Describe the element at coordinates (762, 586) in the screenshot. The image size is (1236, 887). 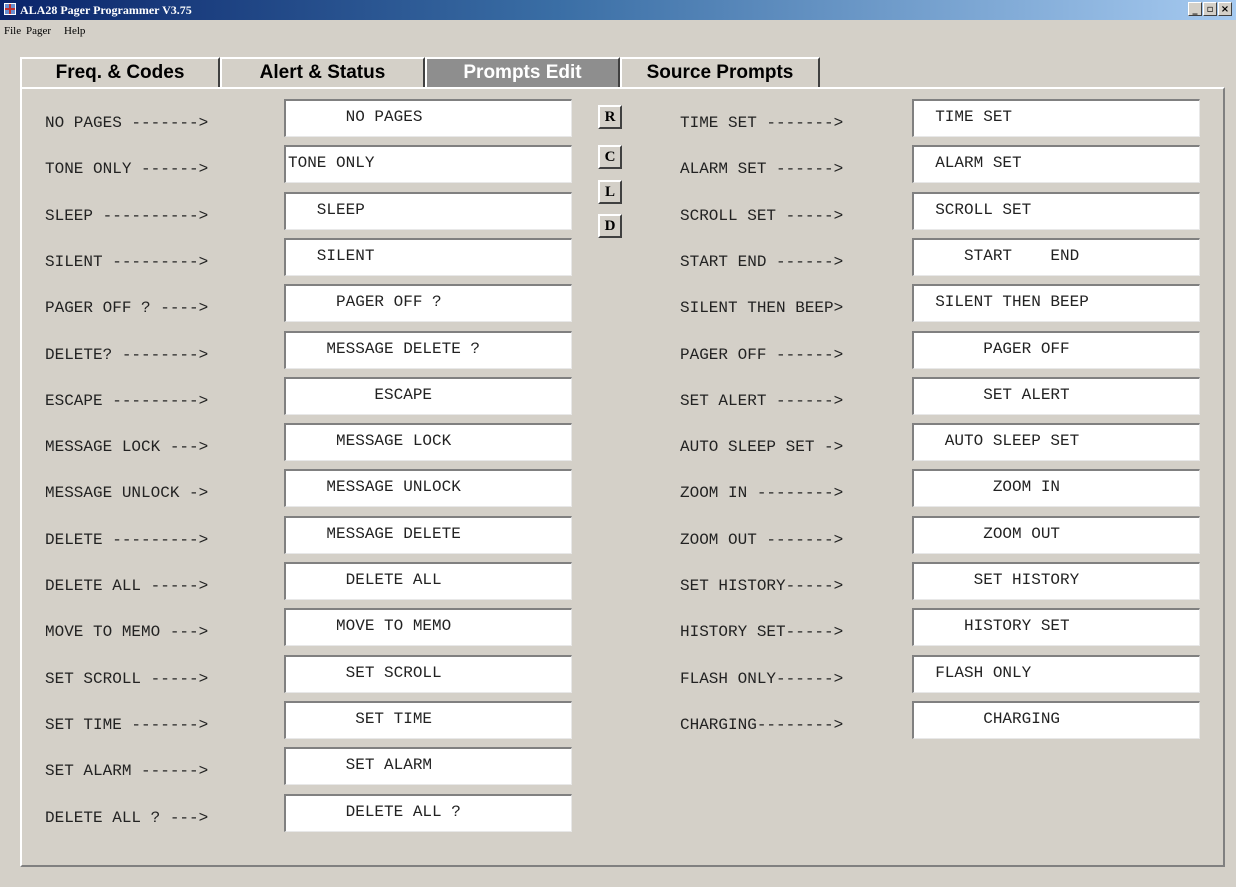
I see `prompt-label: SET HISTORY----->` at that location.